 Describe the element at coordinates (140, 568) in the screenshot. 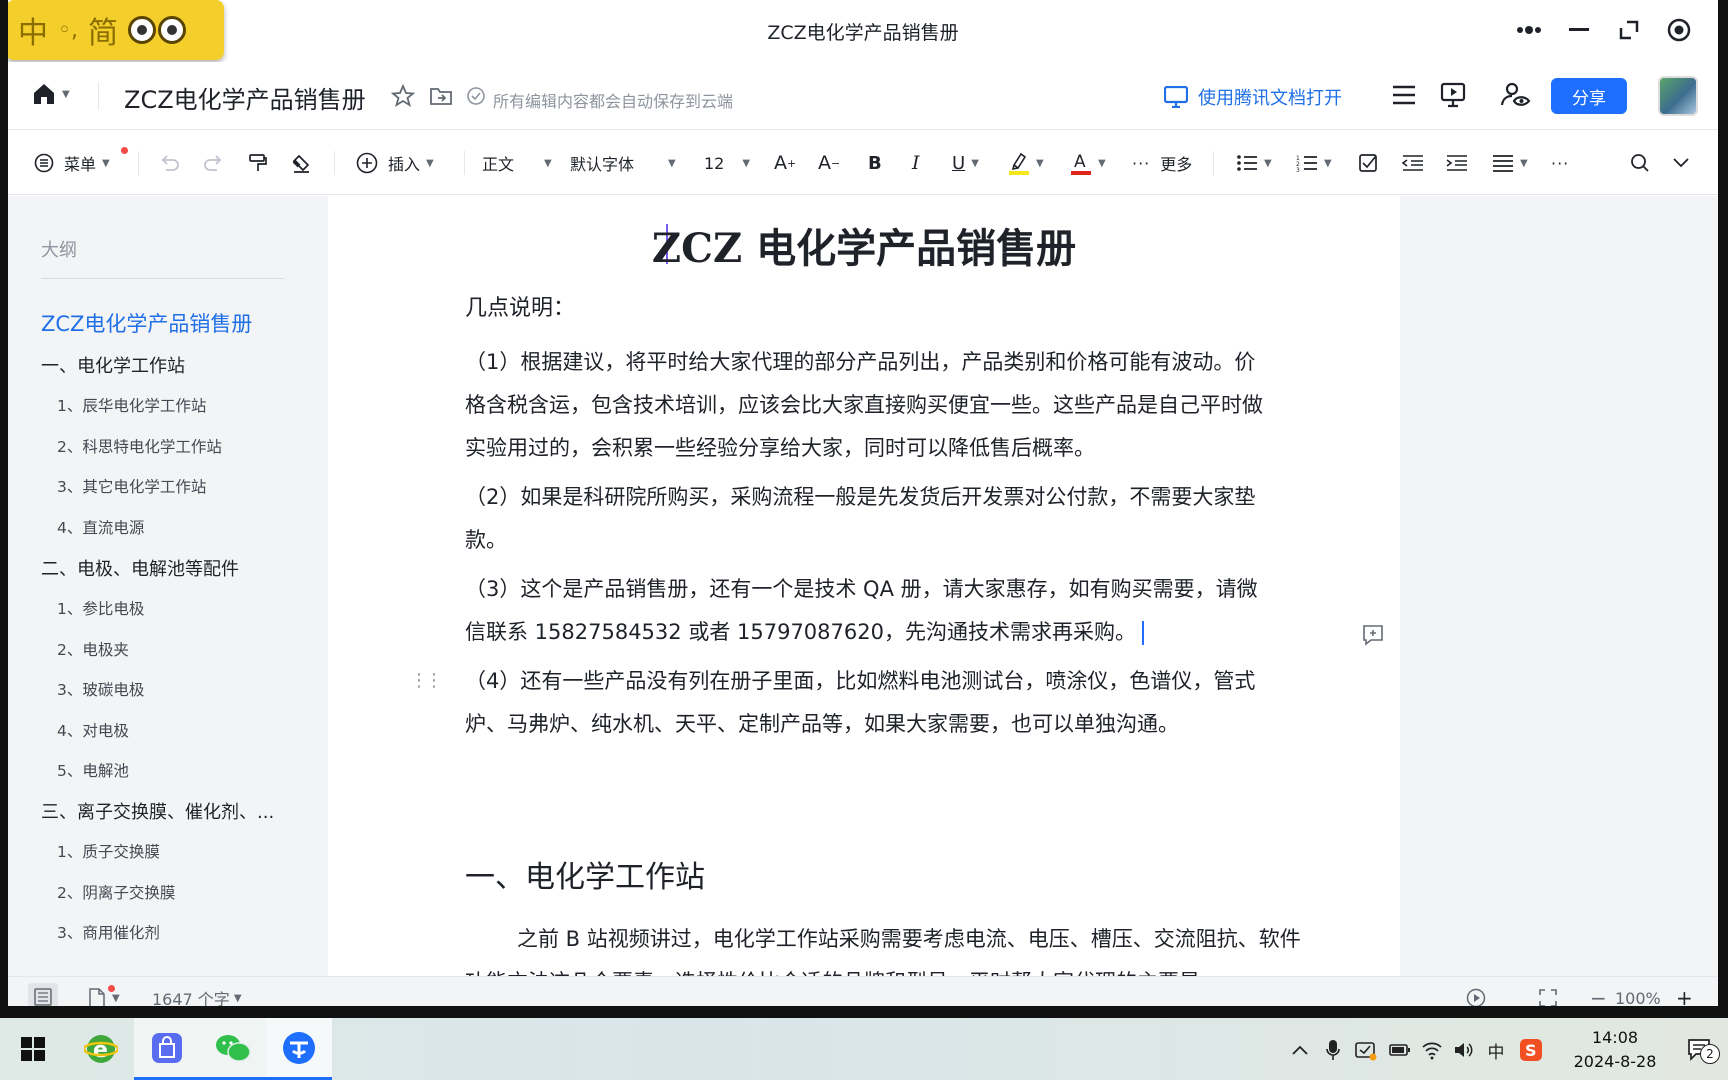

I see `outline-item: 二、电极、电解池等配件` at that location.